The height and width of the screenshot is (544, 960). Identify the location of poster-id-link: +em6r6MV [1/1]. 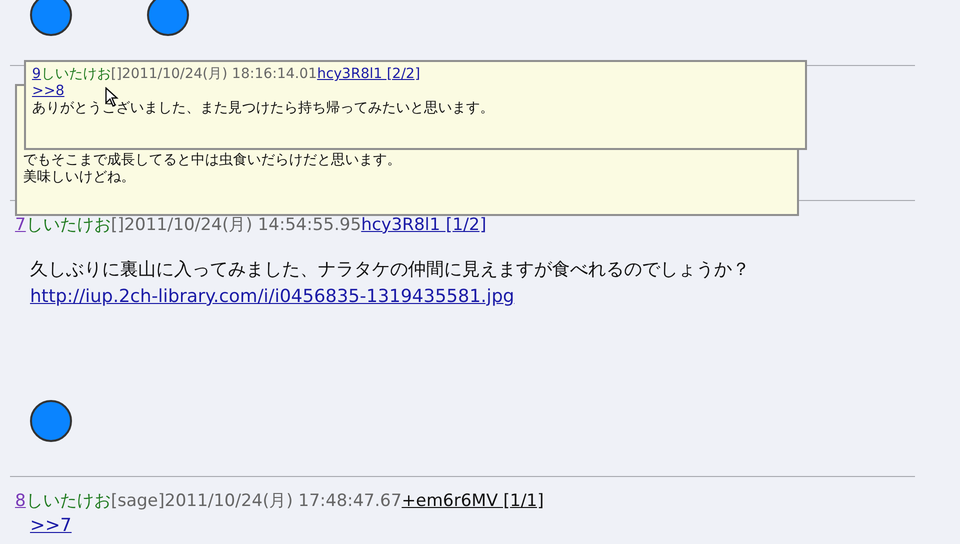
(473, 501).